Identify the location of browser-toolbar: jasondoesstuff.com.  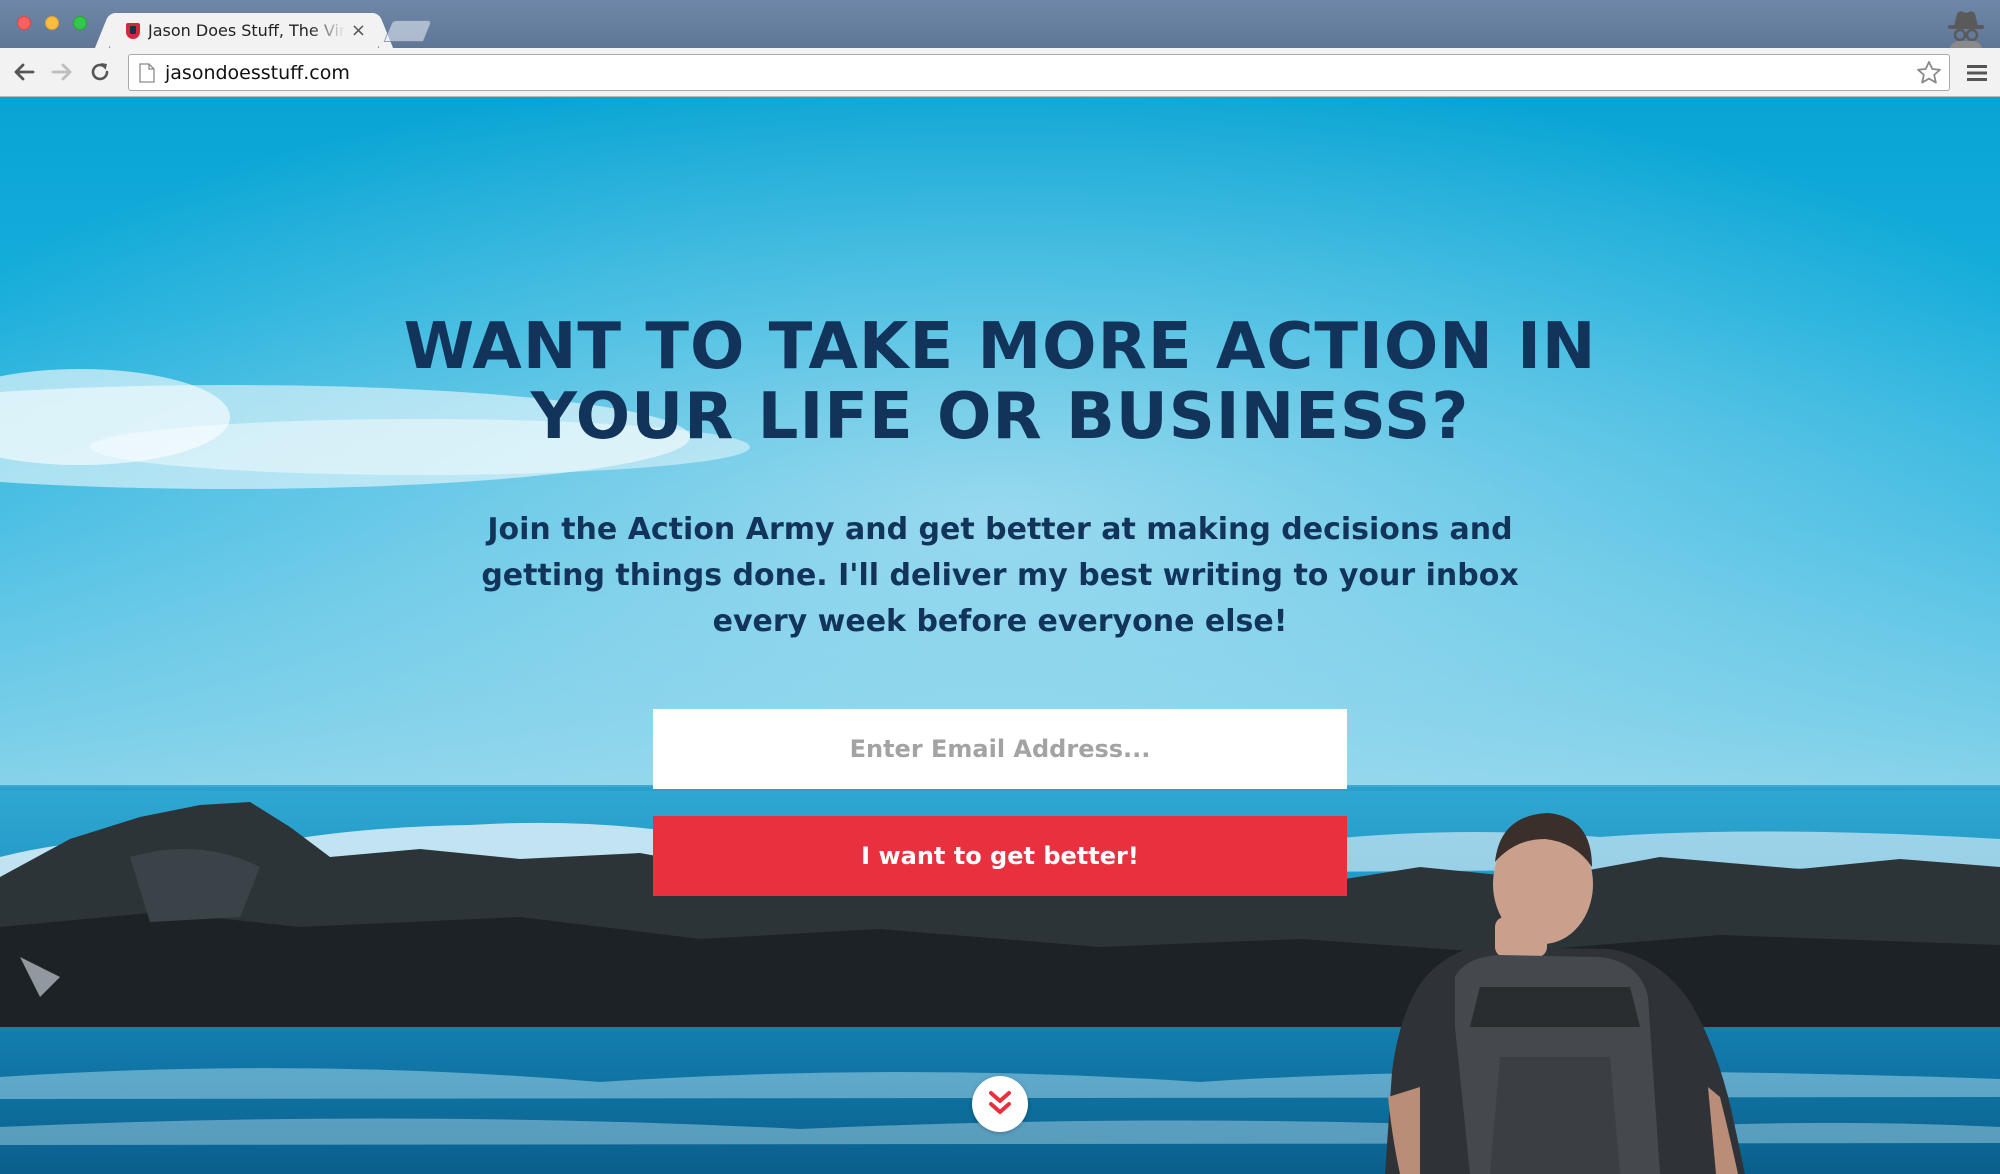
(1000, 72).